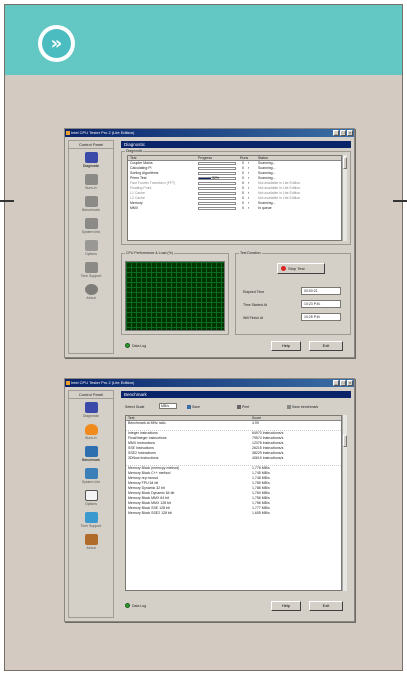 This screenshot has width=407, height=675. I want to click on app-icon, so click(68, 383).